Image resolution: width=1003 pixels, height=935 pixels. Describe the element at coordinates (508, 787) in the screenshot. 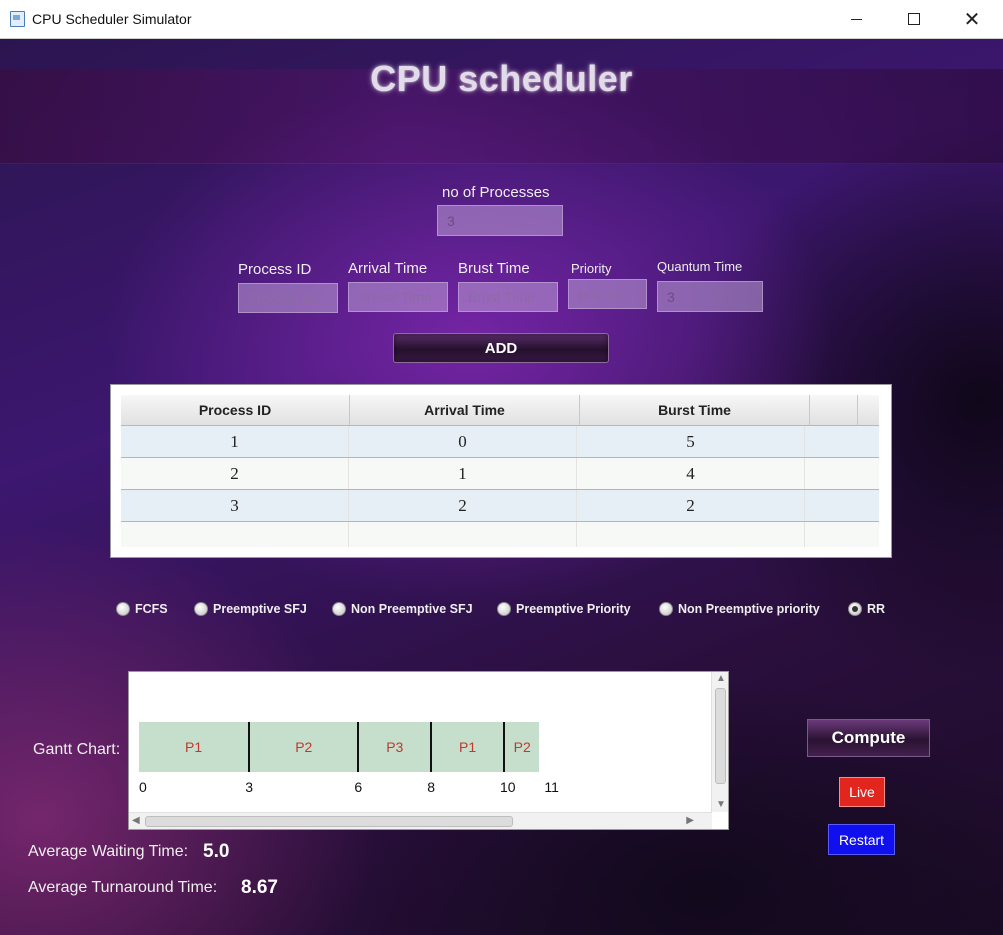

I see `gantt-tick-label: 10` at that location.